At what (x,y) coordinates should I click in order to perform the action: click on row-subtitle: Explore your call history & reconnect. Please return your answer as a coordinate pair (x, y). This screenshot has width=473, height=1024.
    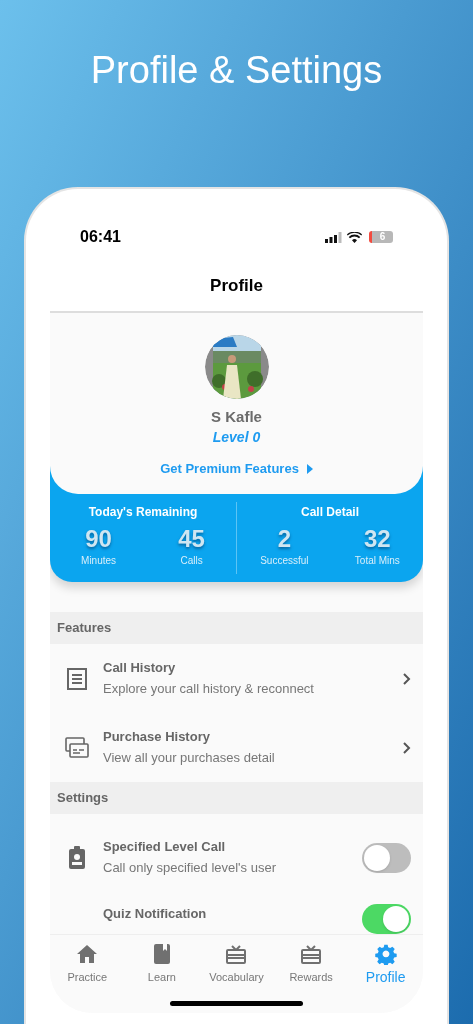
    Looking at the image, I should click on (209, 688).